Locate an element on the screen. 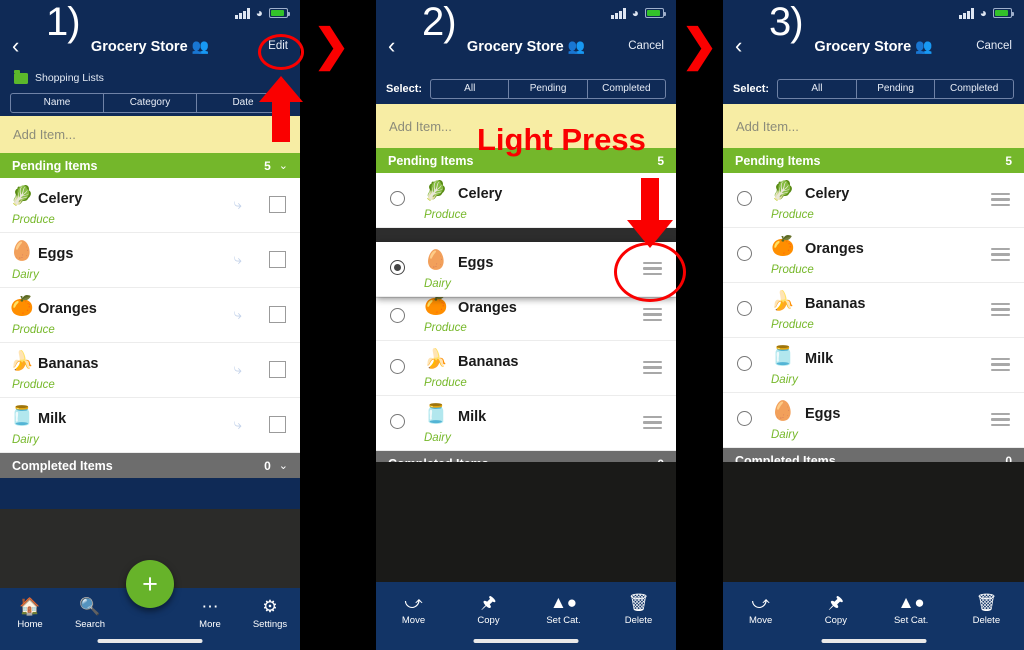 The height and width of the screenshot is (650, 1024). delete-icon: 🗑 is located at coordinates (638, 602).